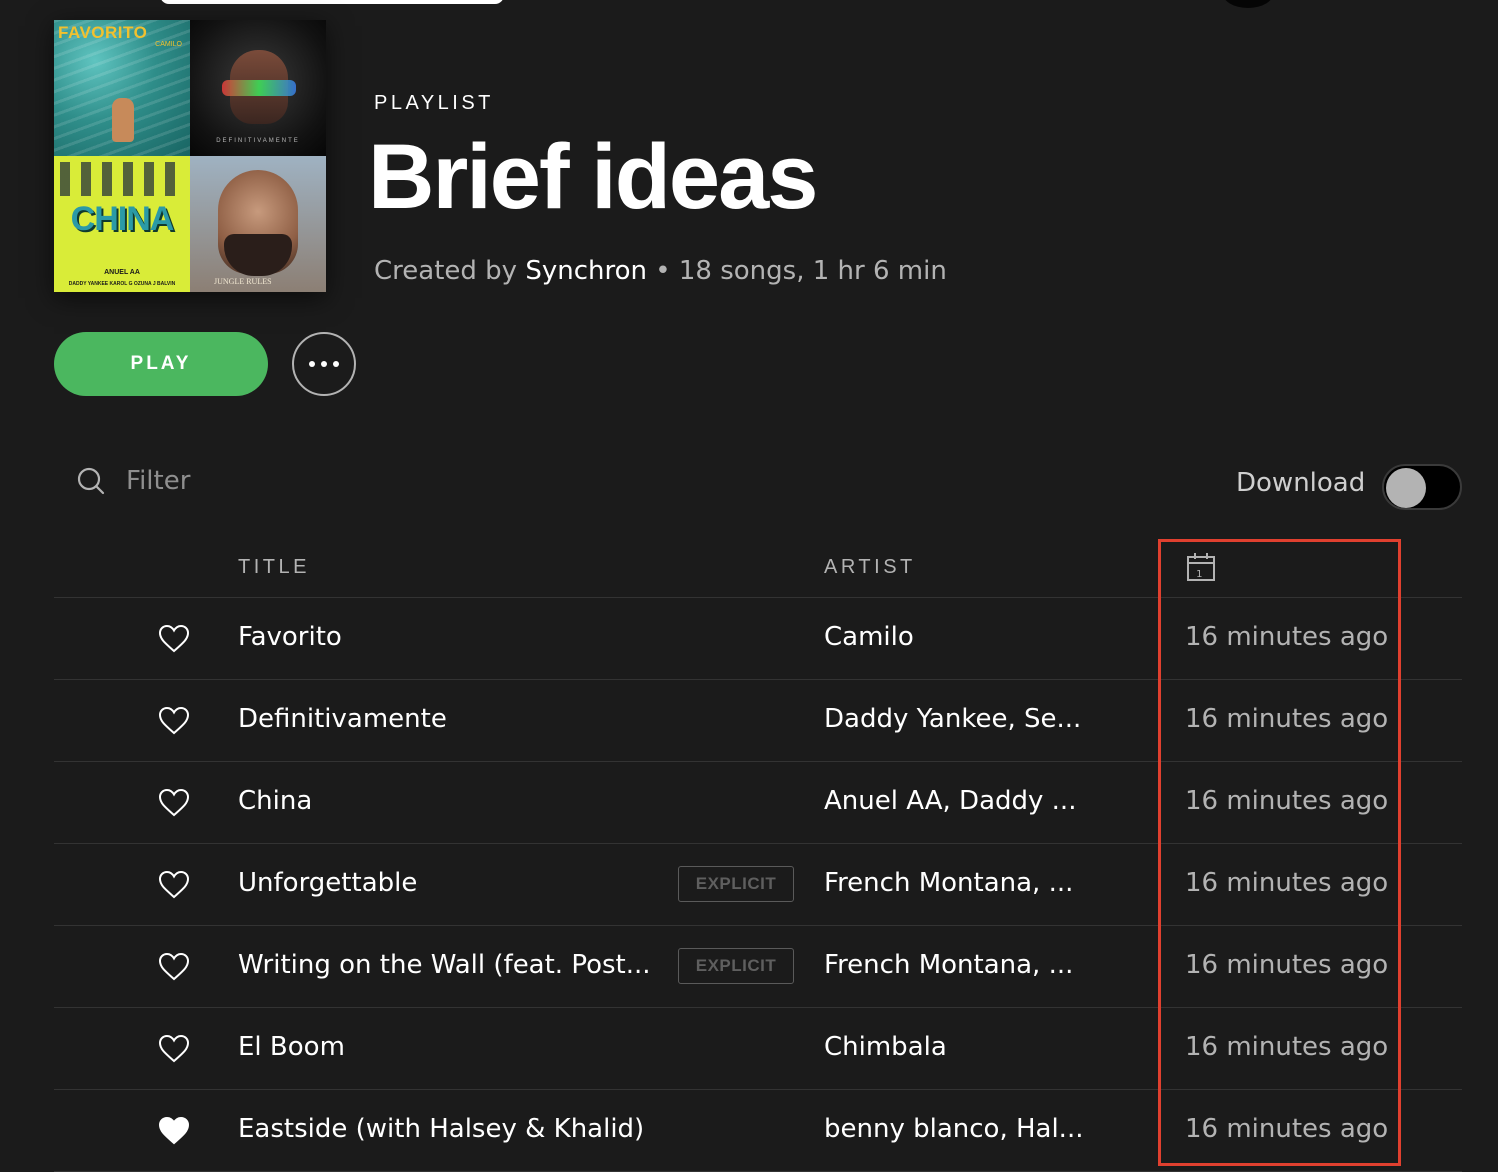 The image size is (1498, 1172). I want to click on table-row: Favorito Camilo 16 minutes ago, so click(758, 639).